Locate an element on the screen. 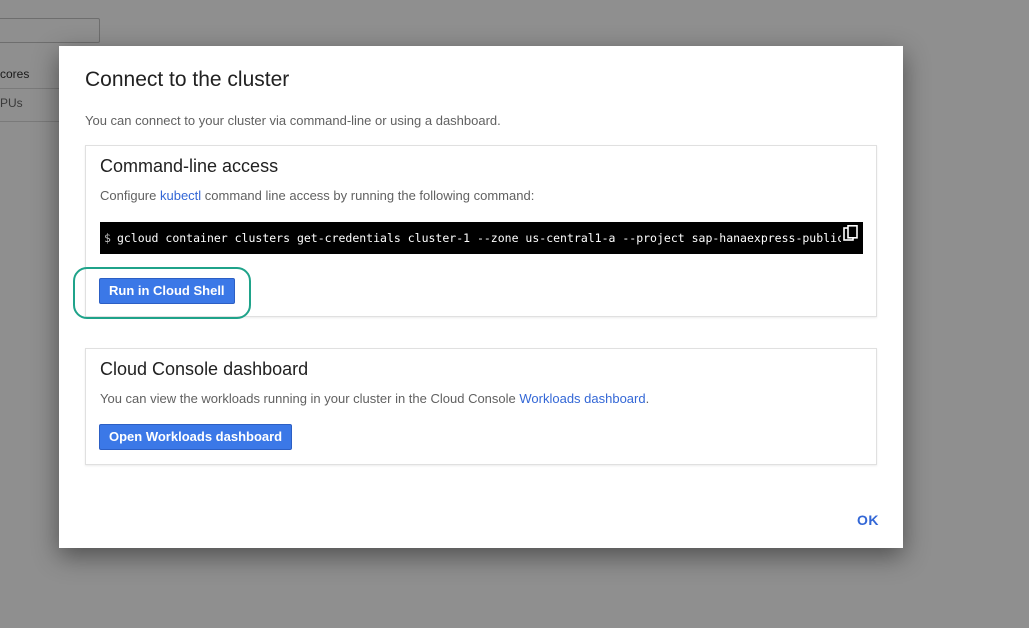 This screenshot has height=628, width=1029. background-search-input is located at coordinates (50, 30).